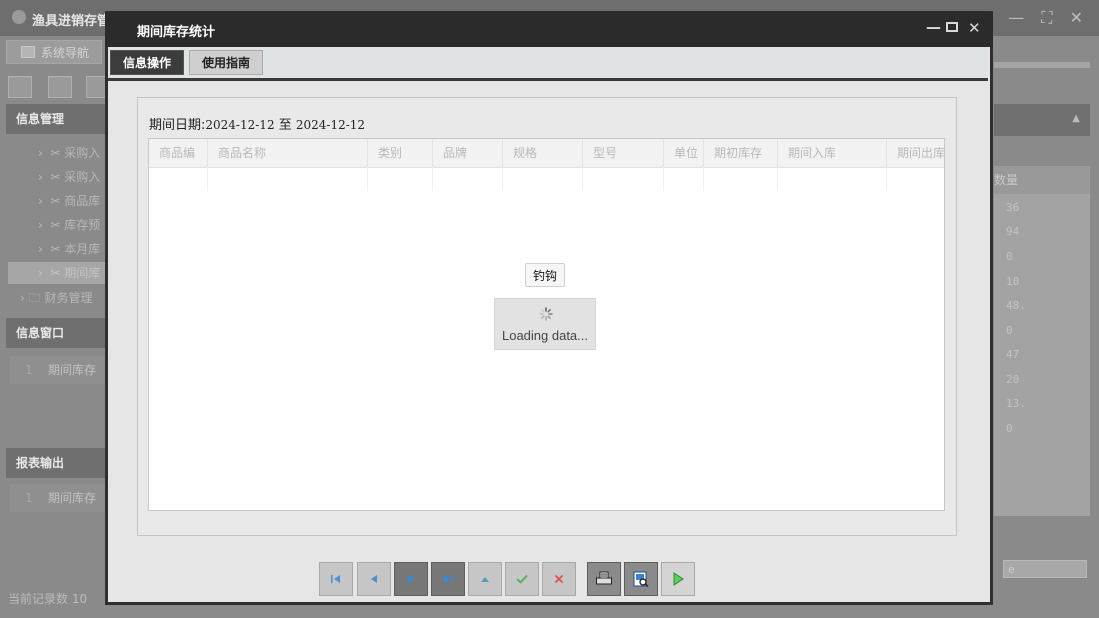  What do you see at coordinates (72, 498) in the screenshot?
I see `report-item-label: 期间库存` at bounding box center [72, 498].